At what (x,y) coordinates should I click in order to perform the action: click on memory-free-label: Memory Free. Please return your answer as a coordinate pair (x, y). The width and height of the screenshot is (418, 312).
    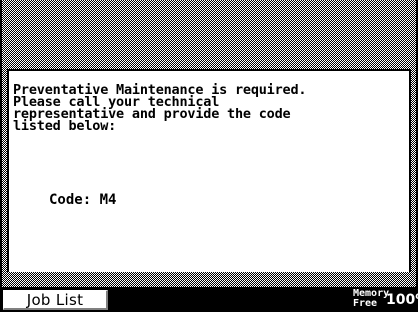
    Looking at the image, I should click on (371, 298).